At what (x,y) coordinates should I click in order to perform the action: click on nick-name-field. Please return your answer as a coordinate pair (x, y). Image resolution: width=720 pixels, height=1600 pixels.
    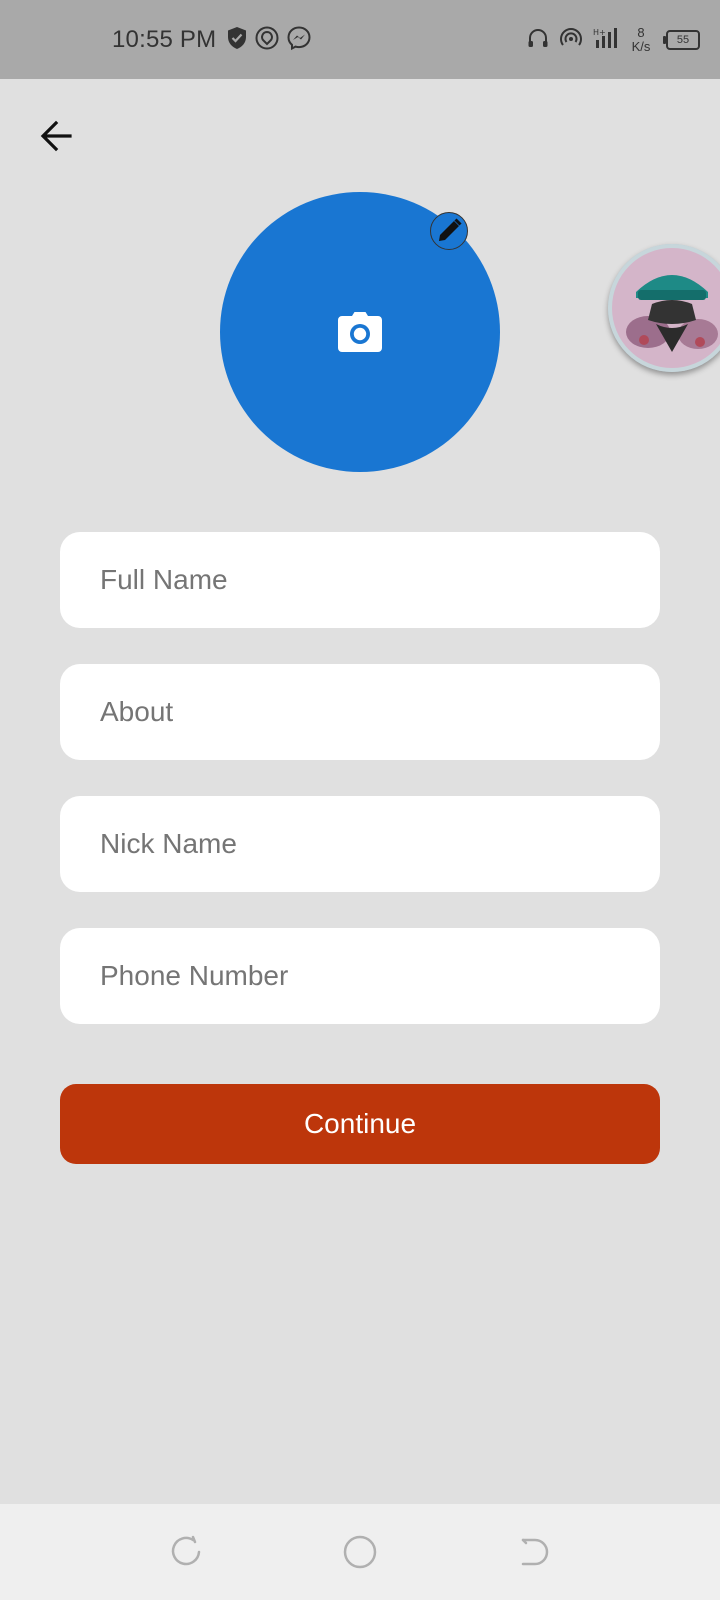
    Looking at the image, I should click on (360, 844).